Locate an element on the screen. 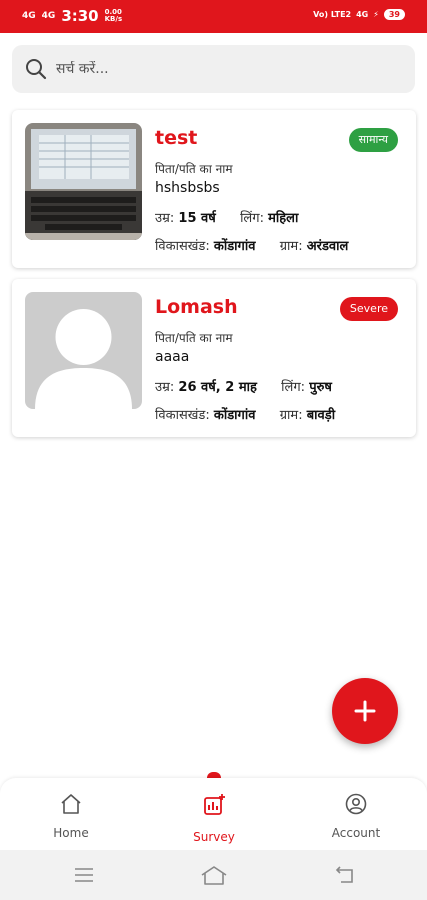 This screenshot has height=900, width=427. location-row: विकासखंड: कोंडागांव ग्राम: अरंडवाल is located at coordinates (251, 245).